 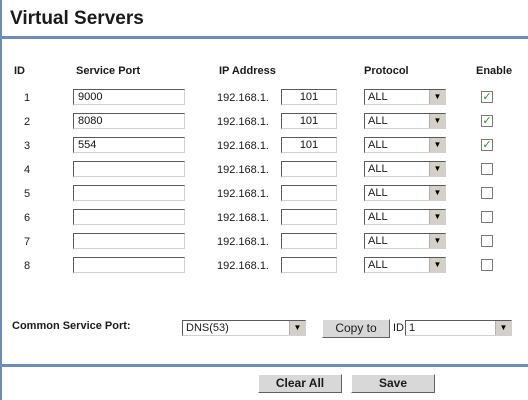 I want to click on common-service-port-select: DNS(53) ▼, so click(x=244, y=328).